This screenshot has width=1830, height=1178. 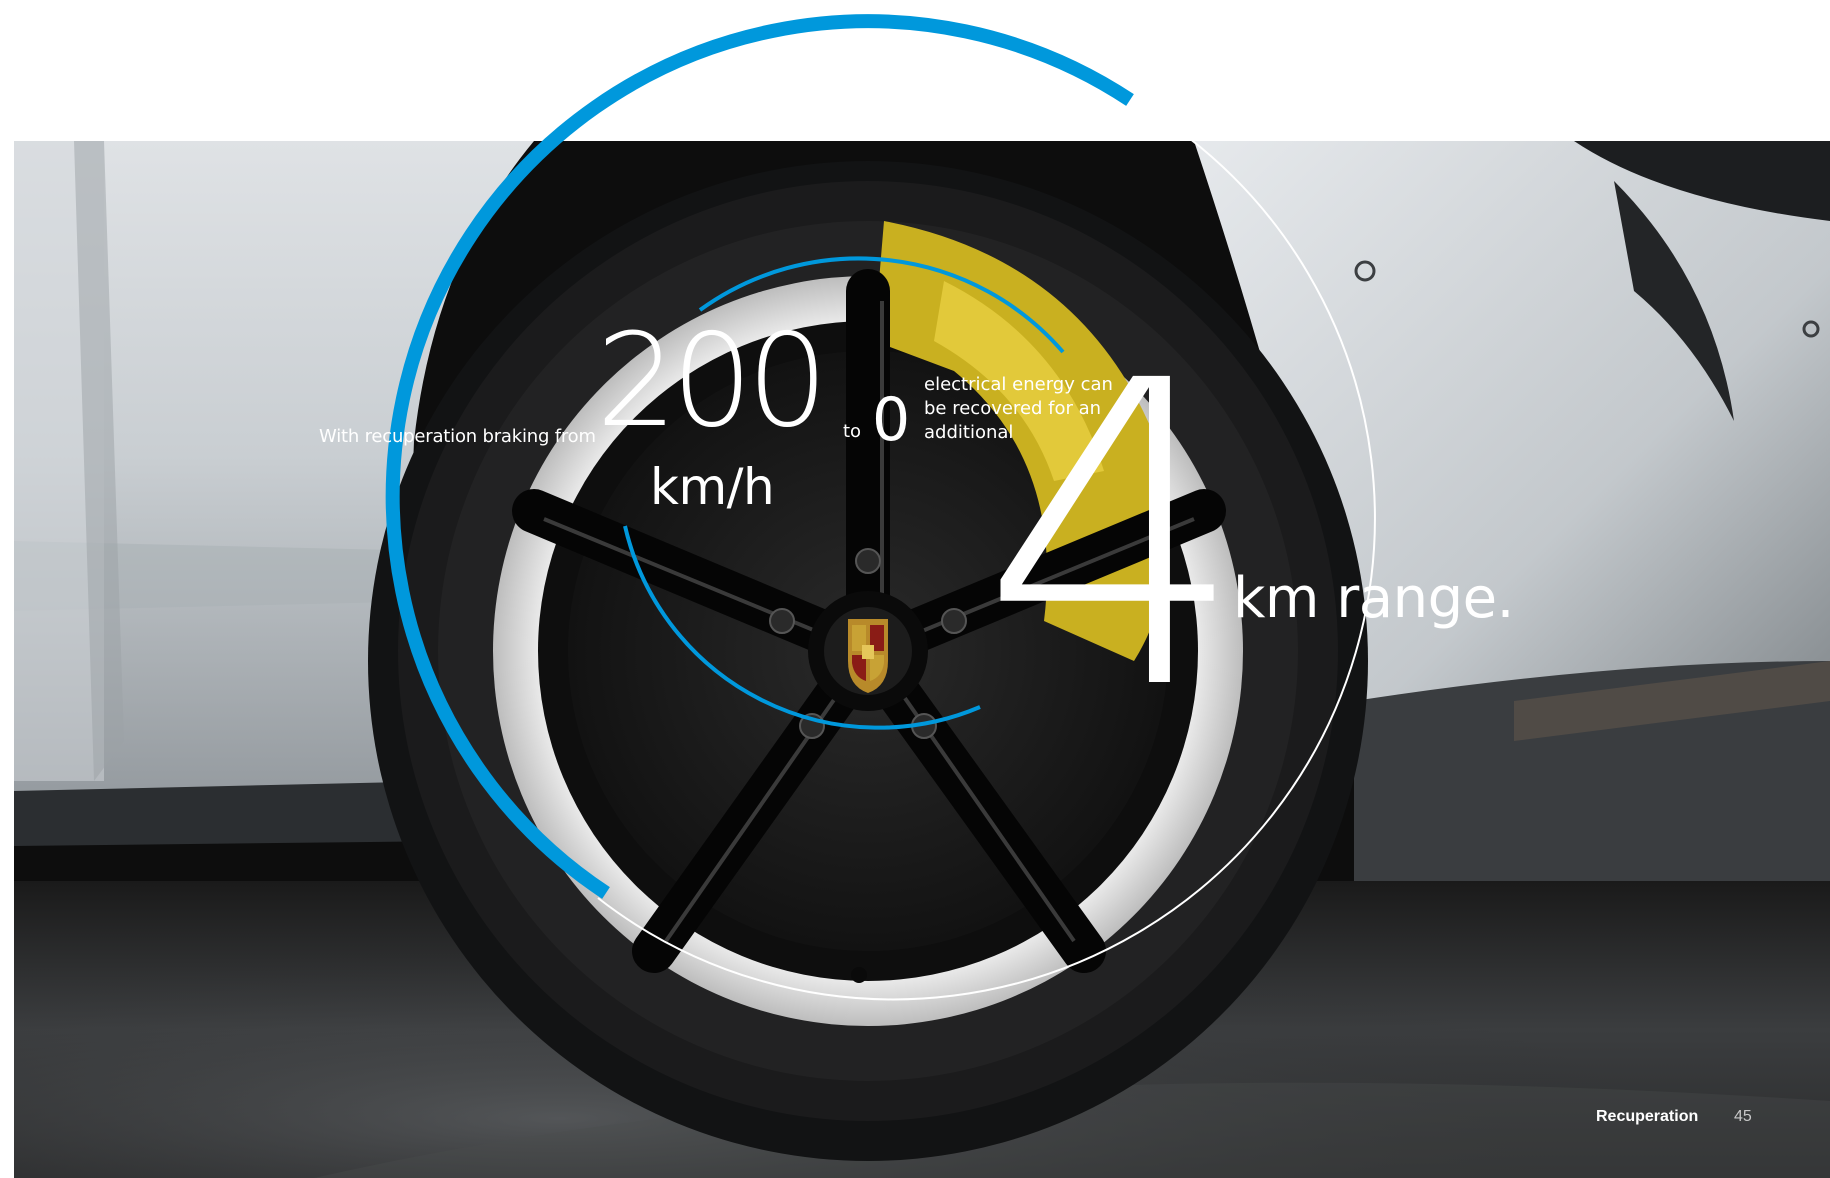 What do you see at coordinates (1113, 537) in the screenshot?
I see `range-value: 4` at bounding box center [1113, 537].